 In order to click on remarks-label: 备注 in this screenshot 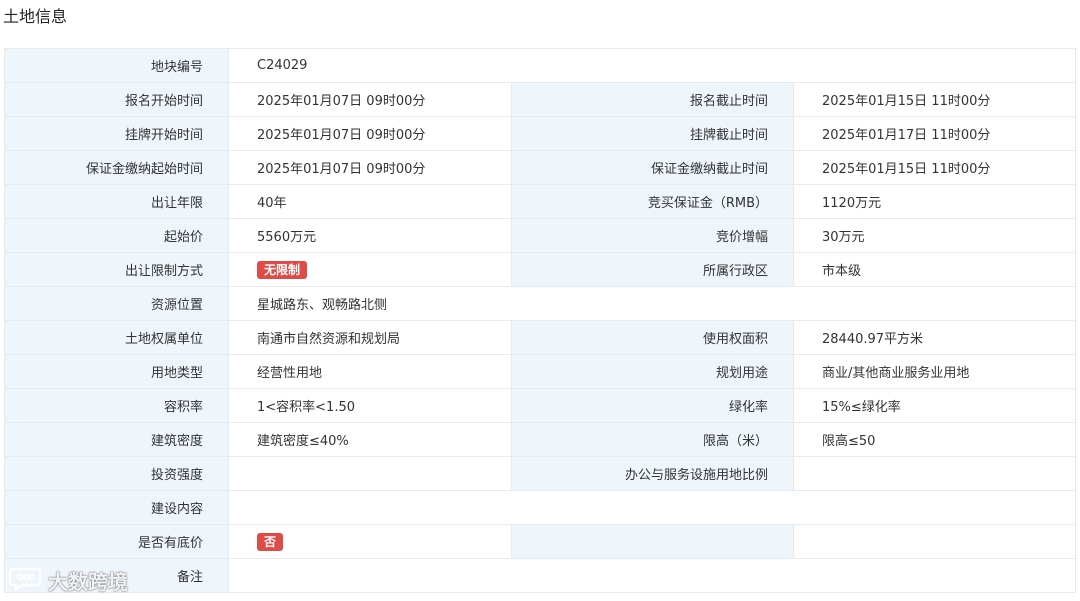, I will do `click(116, 575)`.